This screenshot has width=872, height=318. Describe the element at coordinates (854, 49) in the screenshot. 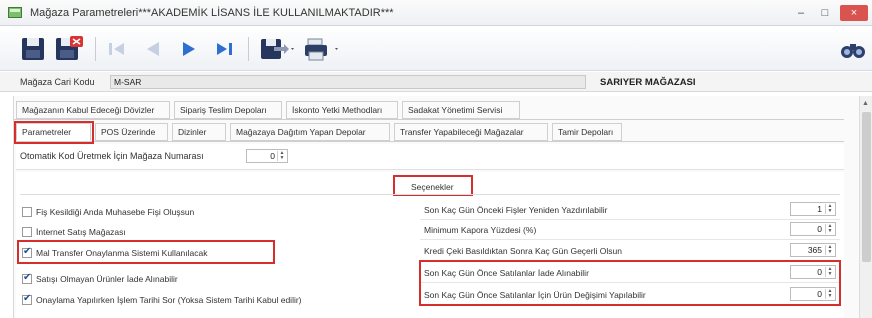

I see `search-binoculars-icon` at that location.